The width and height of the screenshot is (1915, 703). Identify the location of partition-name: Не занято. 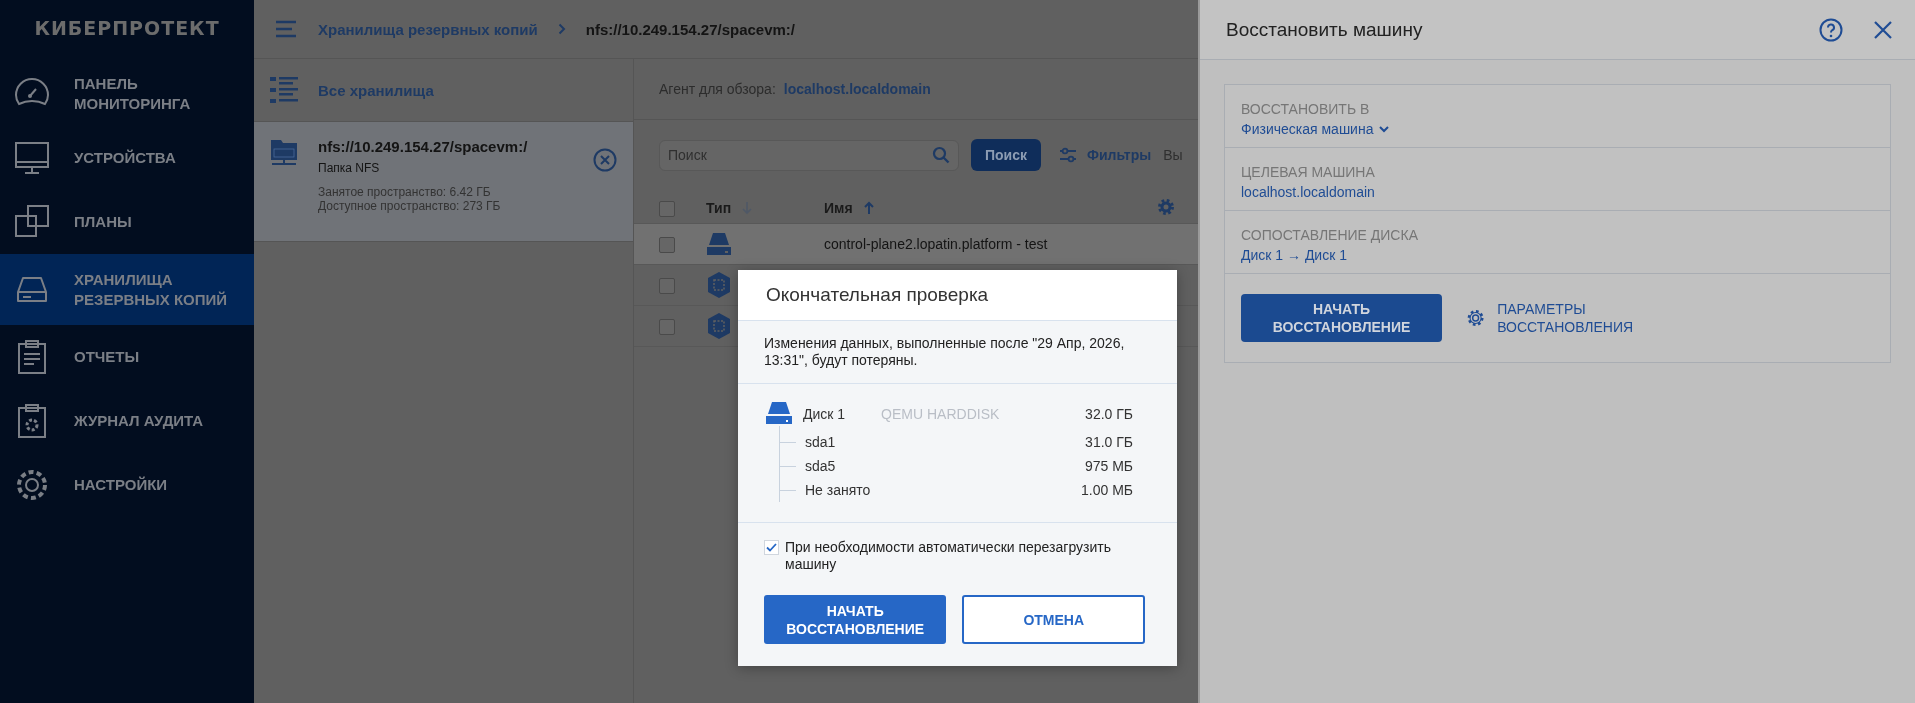
(838, 490).